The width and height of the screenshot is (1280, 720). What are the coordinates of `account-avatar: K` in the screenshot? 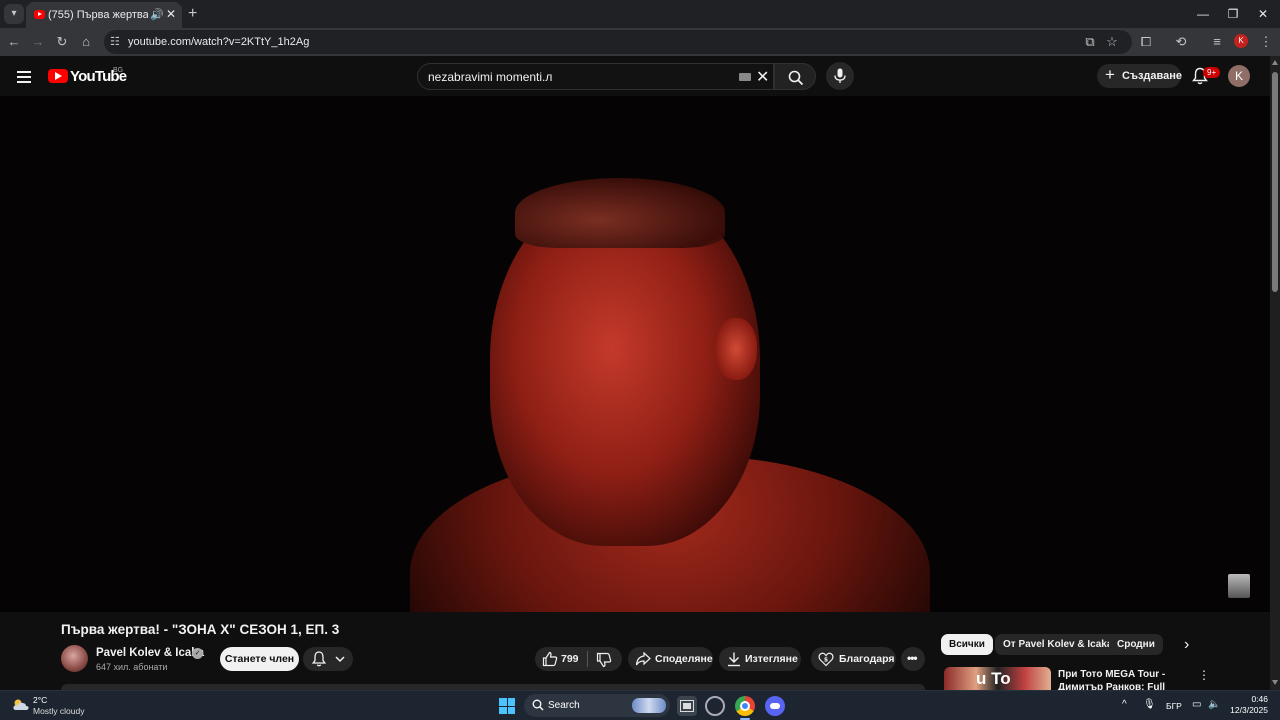 It's located at (1239, 76).